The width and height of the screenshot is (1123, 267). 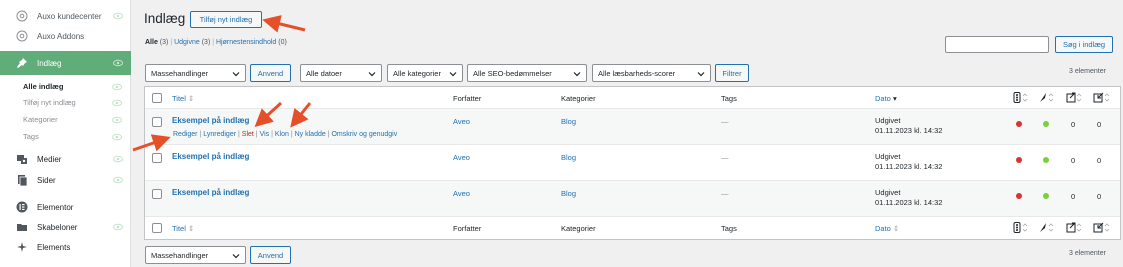 What do you see at coordinates (165, 18) in the screenshot?
I see `page-title: Indlæg` at bounding box center [165, 18].